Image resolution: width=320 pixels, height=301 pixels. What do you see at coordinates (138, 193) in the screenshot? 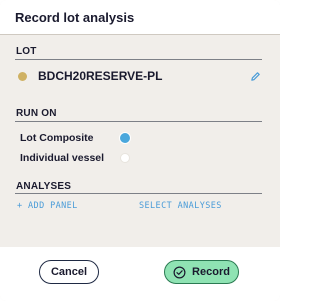
I see `analyses-divider` at bounding box center [138, 193].